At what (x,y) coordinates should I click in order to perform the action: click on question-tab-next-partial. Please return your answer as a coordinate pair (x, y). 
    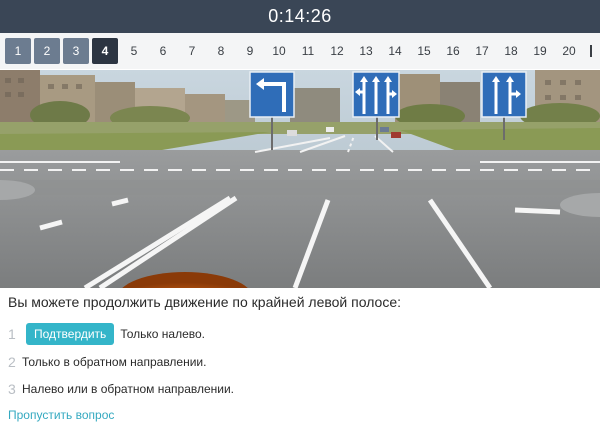
    Looking at the image, I should click on (595, 51).